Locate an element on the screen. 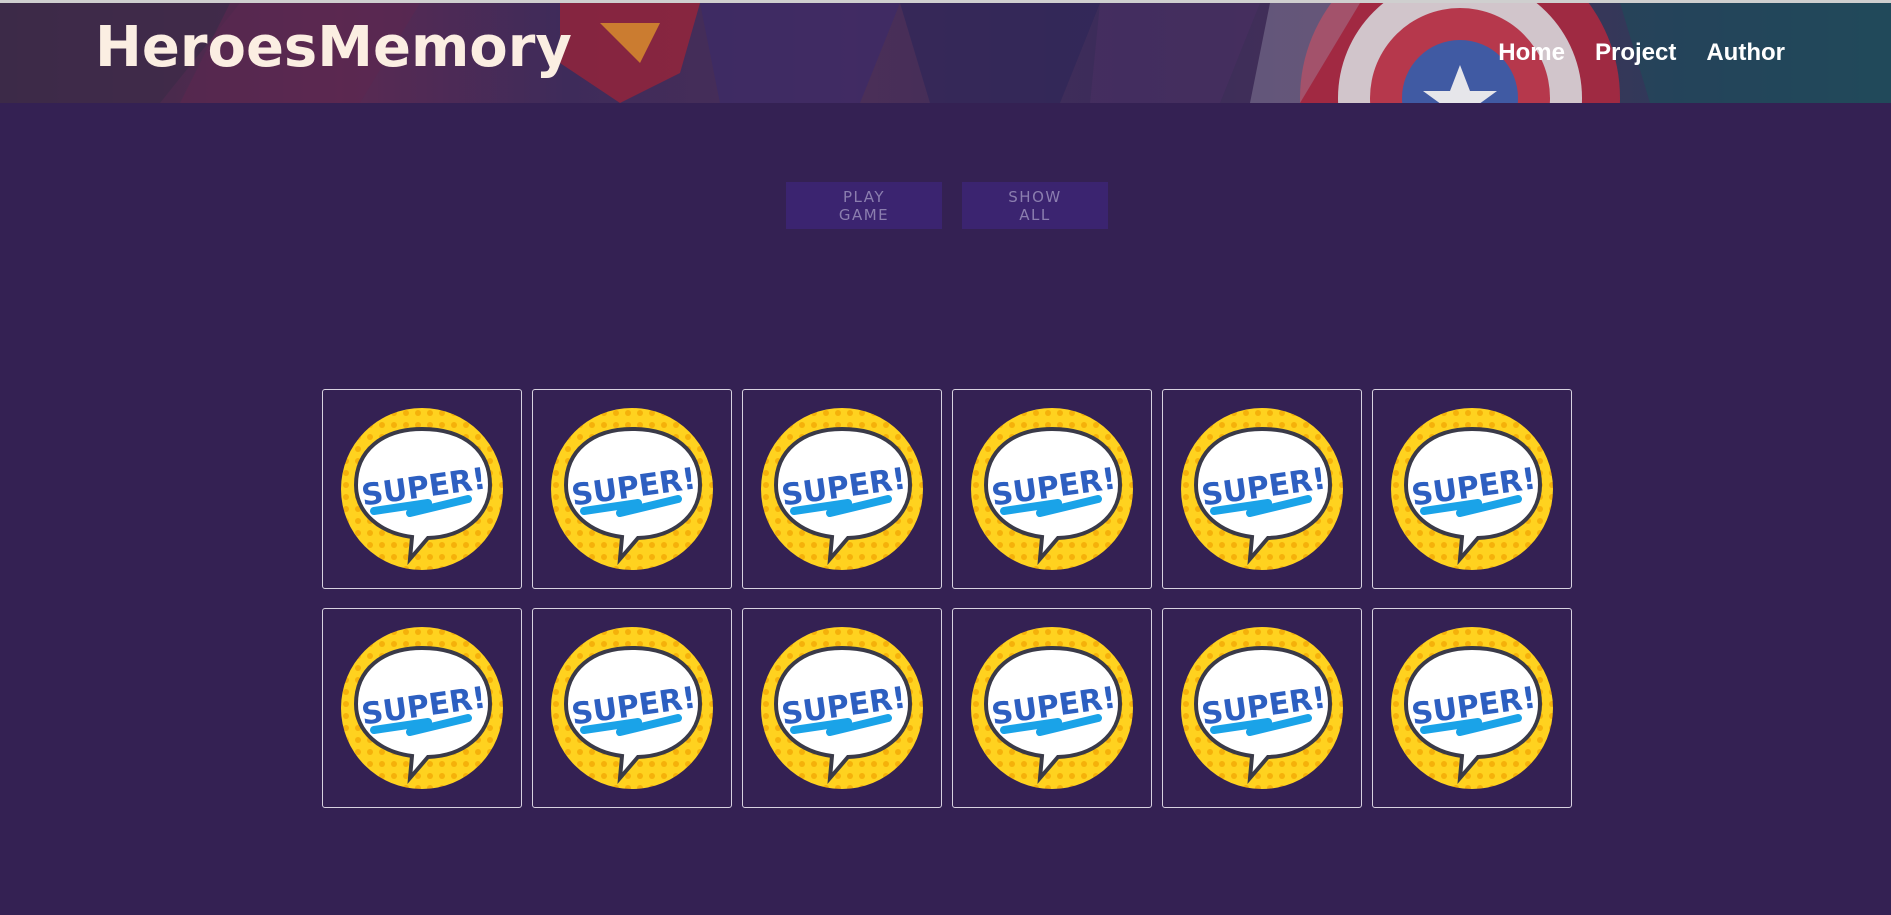 The height and width of the screenshot is (915, 1891). nav-home-link: Home is located at coordinates (1531, 53).